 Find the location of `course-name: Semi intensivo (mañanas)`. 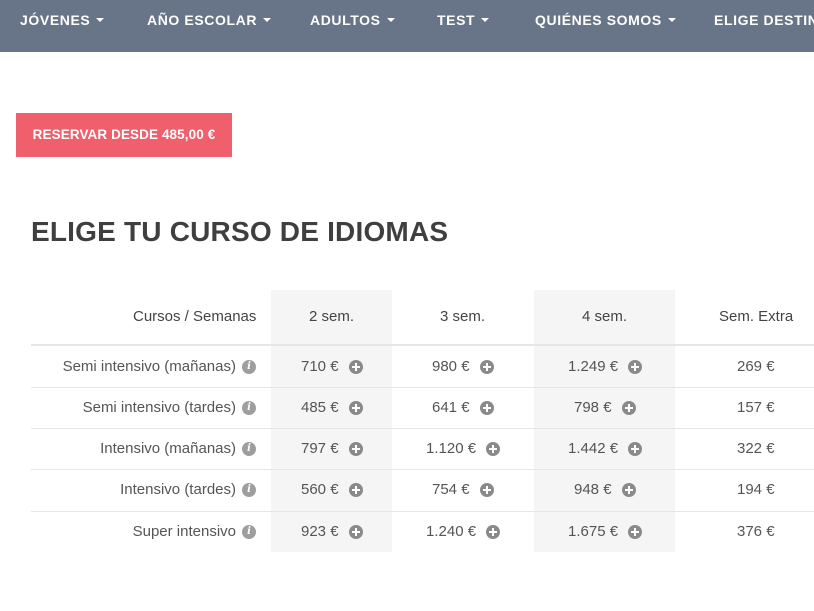

course-name: Semi intensivo (mañanas) is located at coordinates (149, 366).